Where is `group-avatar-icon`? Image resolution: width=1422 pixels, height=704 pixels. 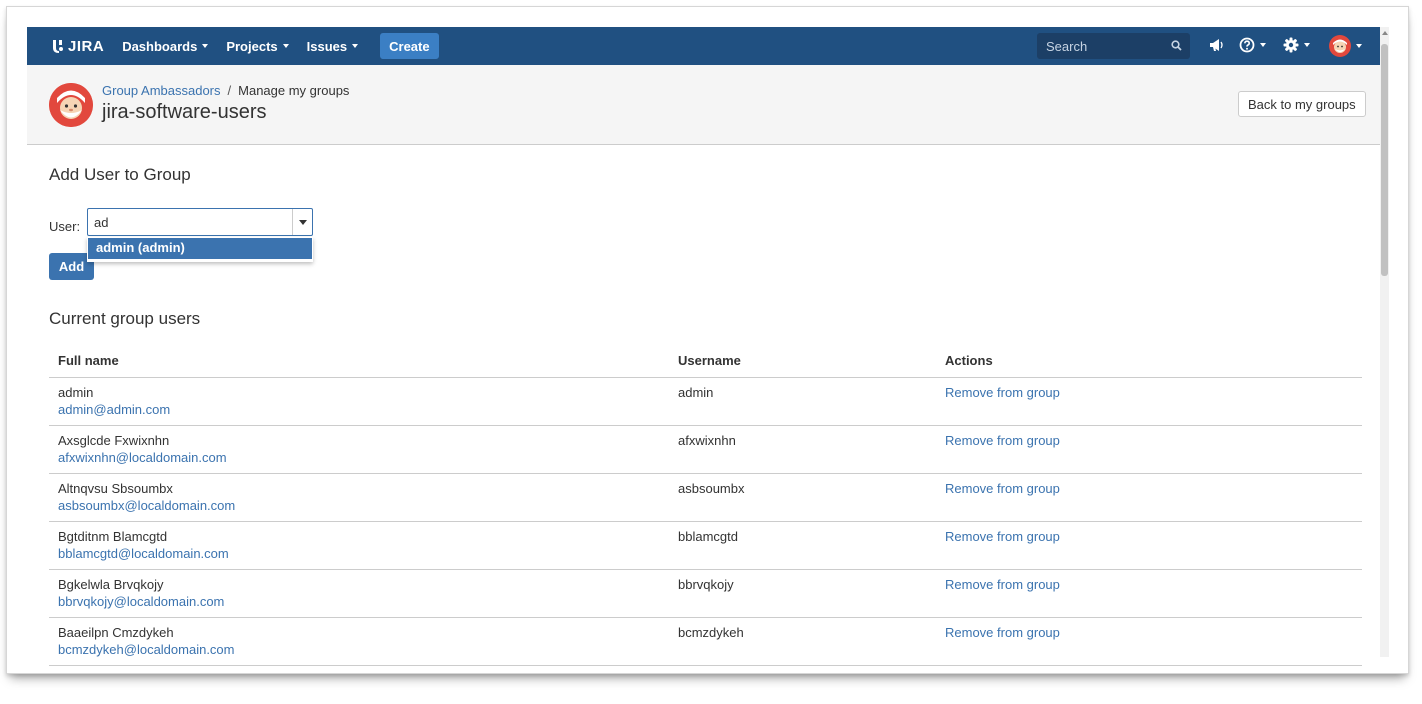
group-avatar-icon is located at coordinates (71, 105).